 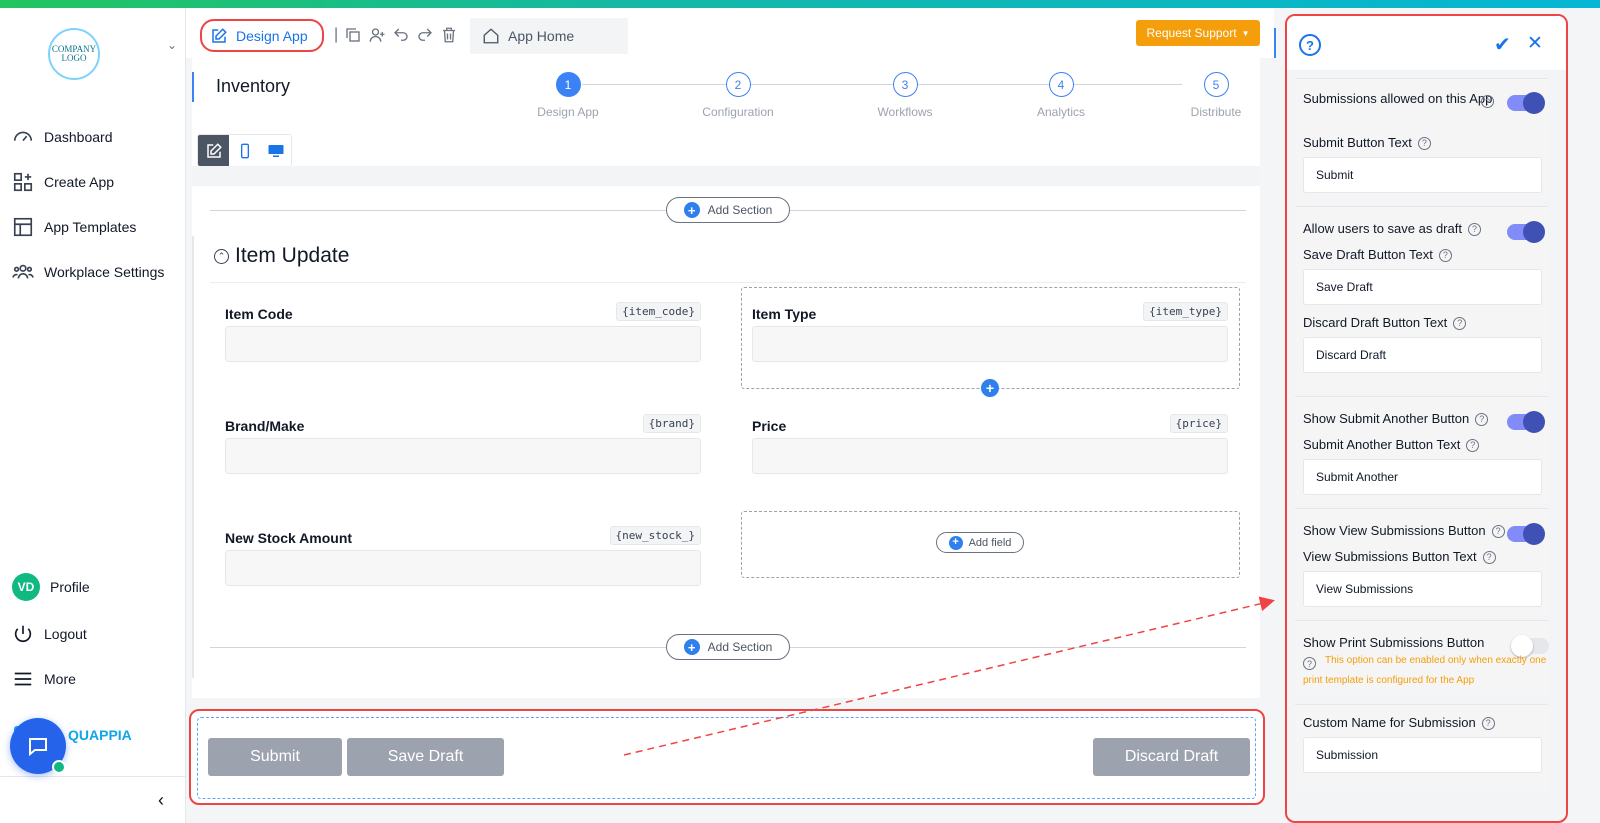 What do you see at coordinates (353, 35) in the screenshot?
I see `copy-icon` at bounding box center [353, 35].